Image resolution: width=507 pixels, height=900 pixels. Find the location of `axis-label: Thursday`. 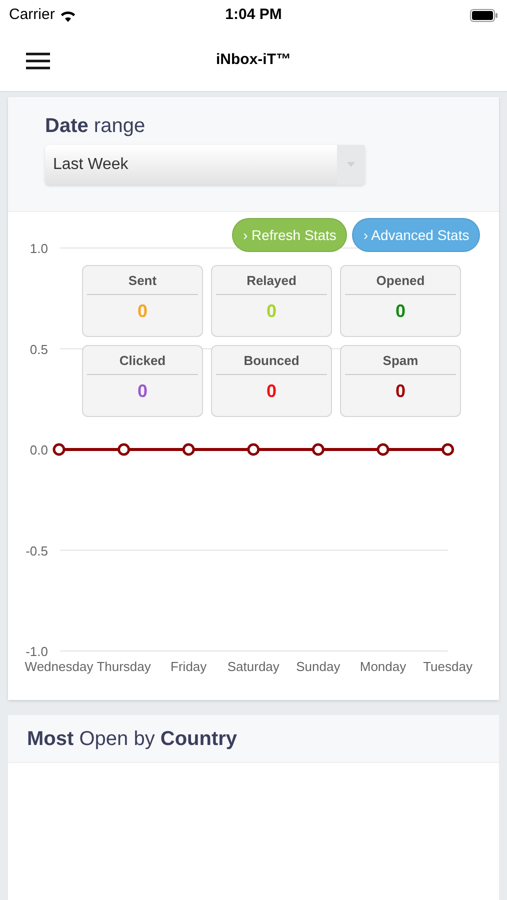

axis-label: Thursday is located at coordinates (123, 666).